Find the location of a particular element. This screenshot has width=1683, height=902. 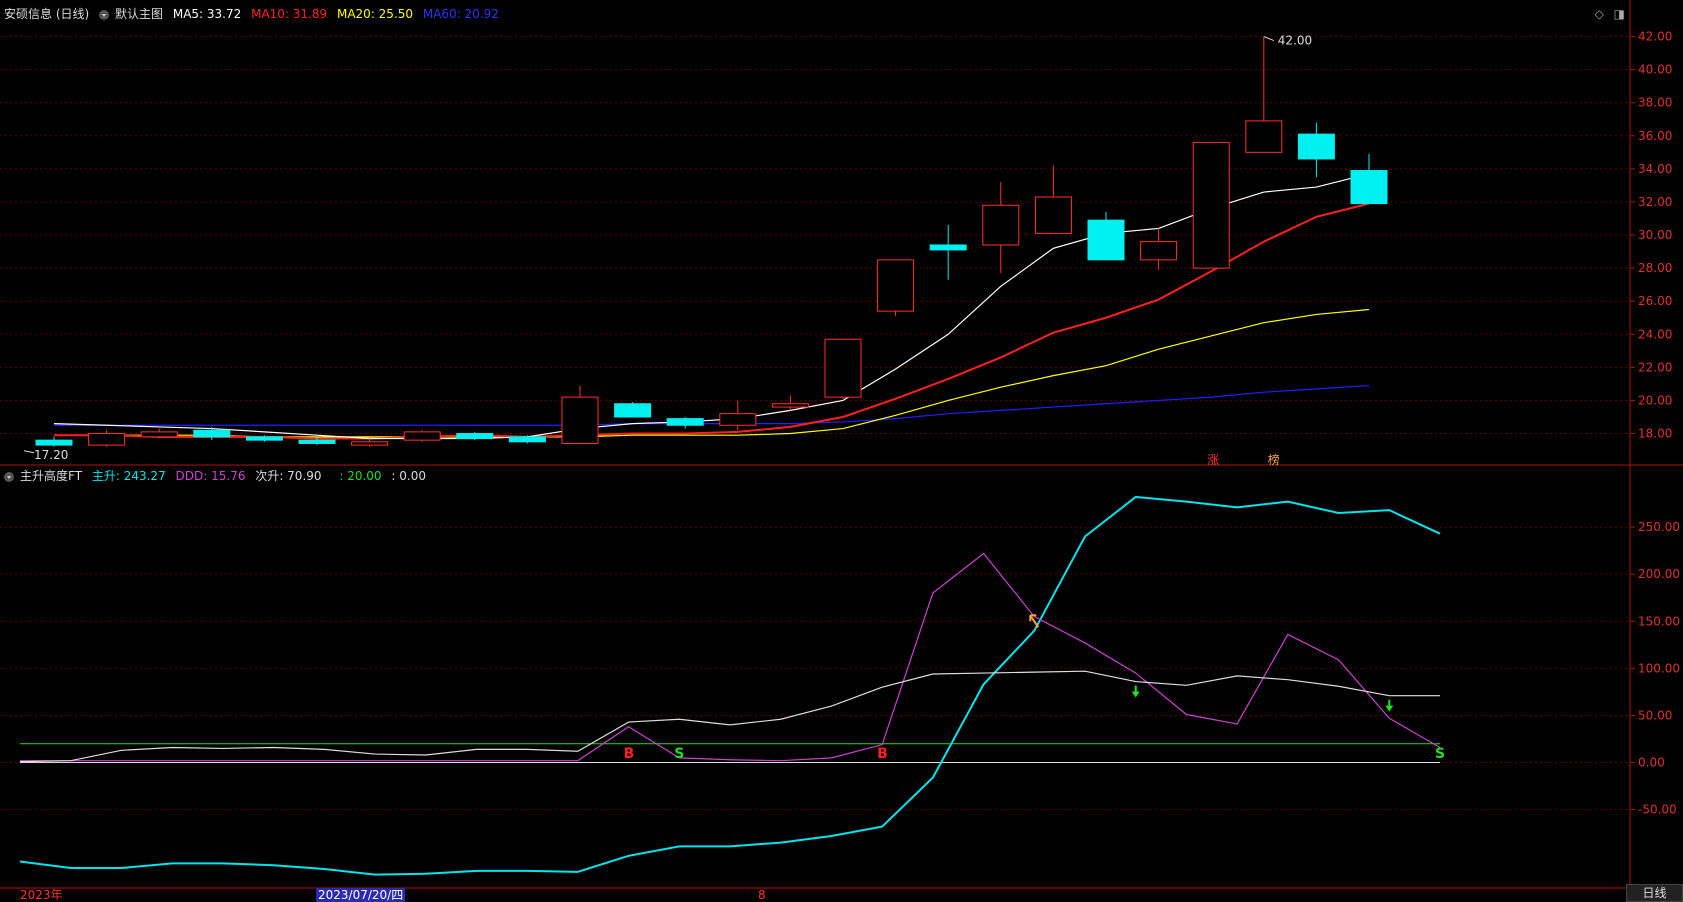

ddd-label: DDD: 15.76 is located at coordinates (210, 476).